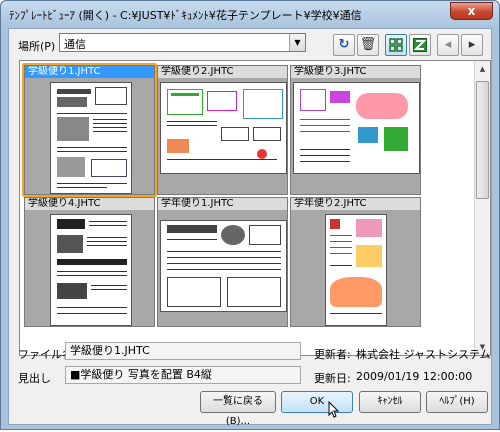 This screenshot has height=432, width=500. Describe the element at coordinates (332, 378) in the screenshot. I see `updated-label: 更新日:` at that location.